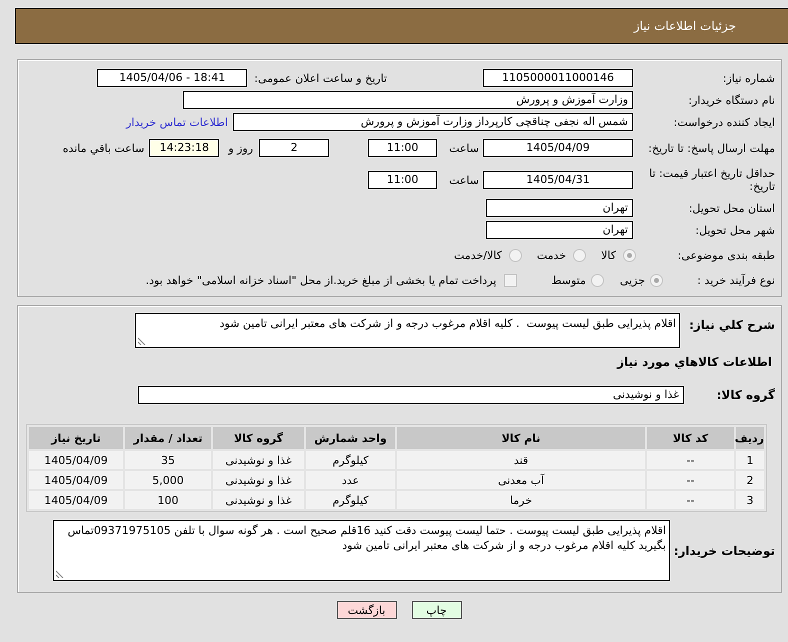 The image size is (788, 642). What do you see at coordinates (558, 148) in the screenshot?
I see `date-field: 1405/04/09` at bounding box center [558, 148].